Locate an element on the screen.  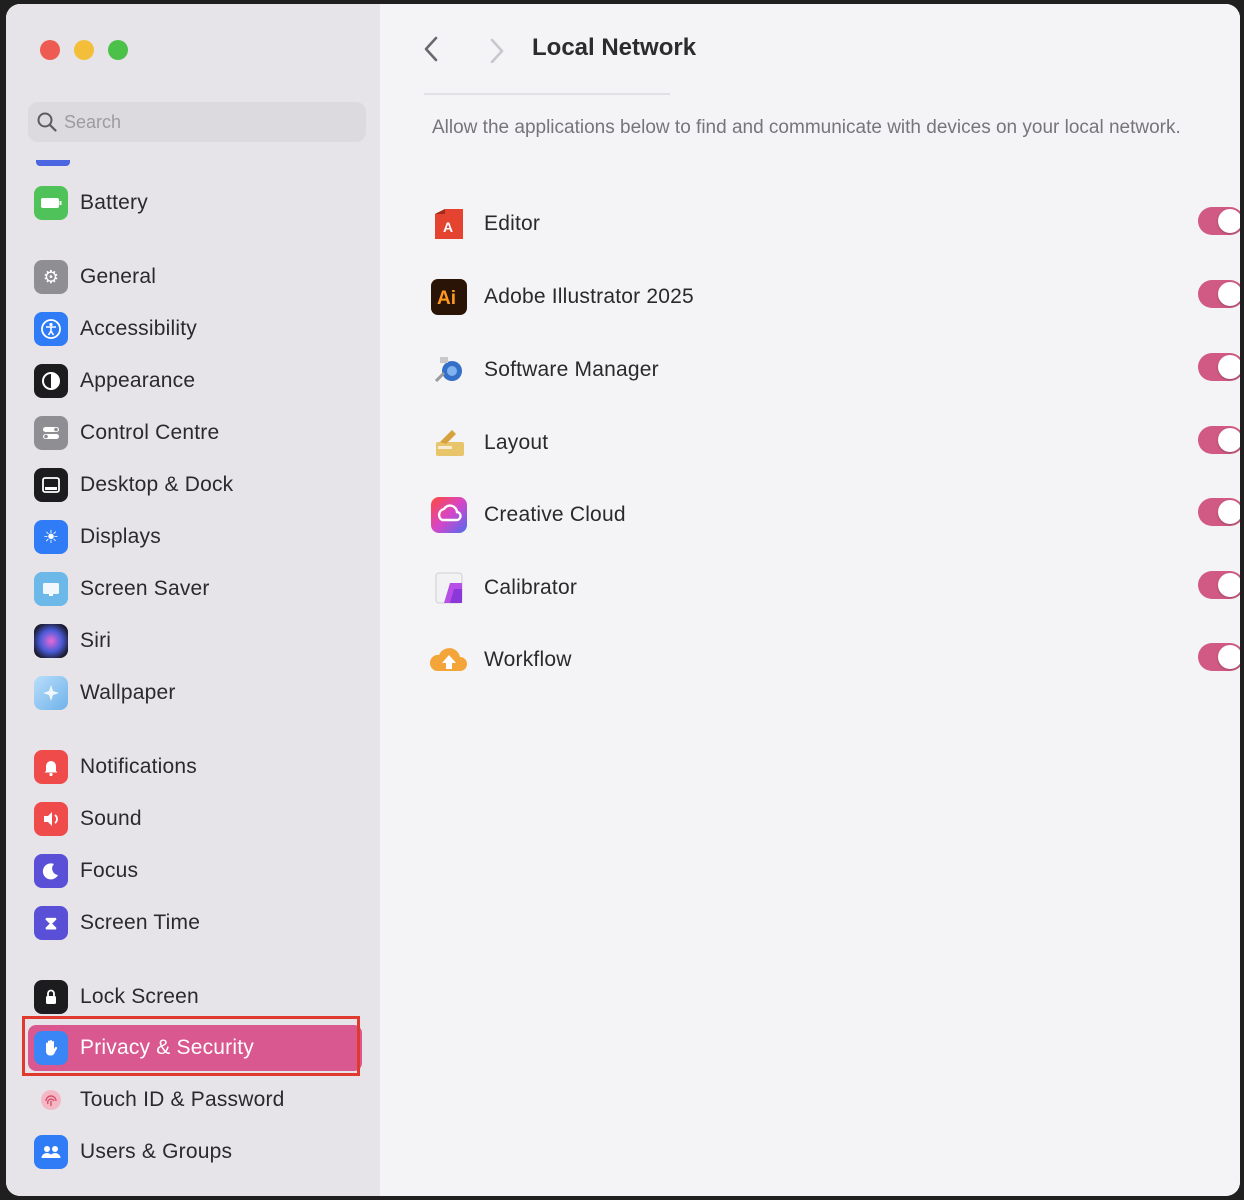
sidebar-item-focus: Focus is located at coordinates (195, 871).